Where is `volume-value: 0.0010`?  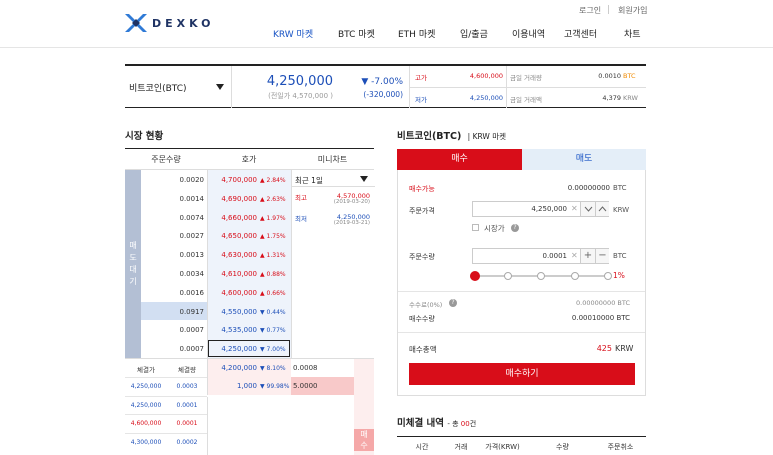
volume-value: 0.0010 is located at coordinates (609, 76).